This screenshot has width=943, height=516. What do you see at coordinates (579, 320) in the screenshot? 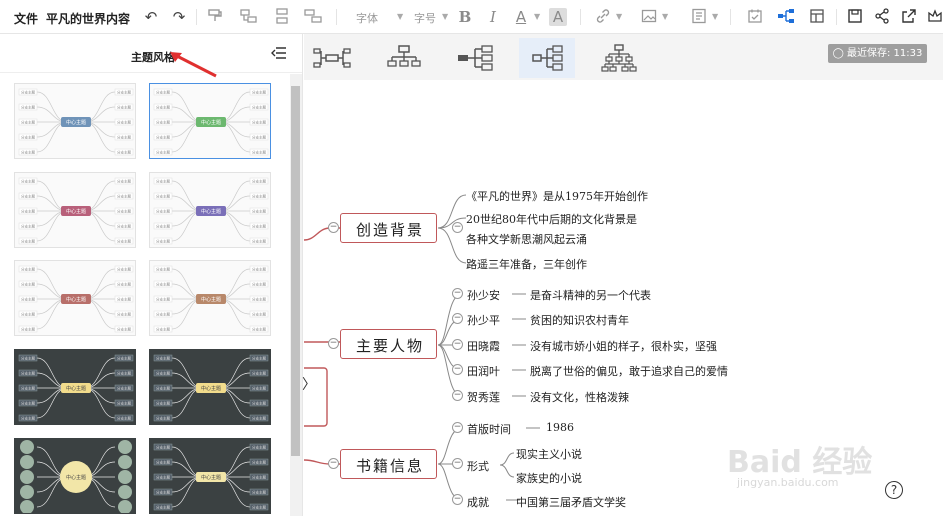
I see `character-desc: 贫困的知识农村青年` at bounding box center [579, 320].